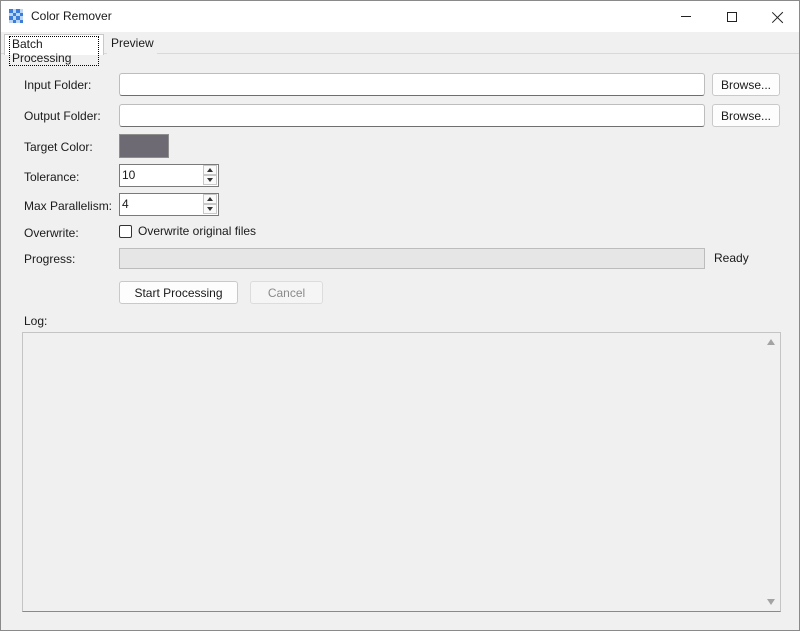 The height and width of the screenshot is (631, 800). What do you see at coordinates (412, 84) in the screenshot?
I see `input-folder-field` at bounding box center [412, 84].